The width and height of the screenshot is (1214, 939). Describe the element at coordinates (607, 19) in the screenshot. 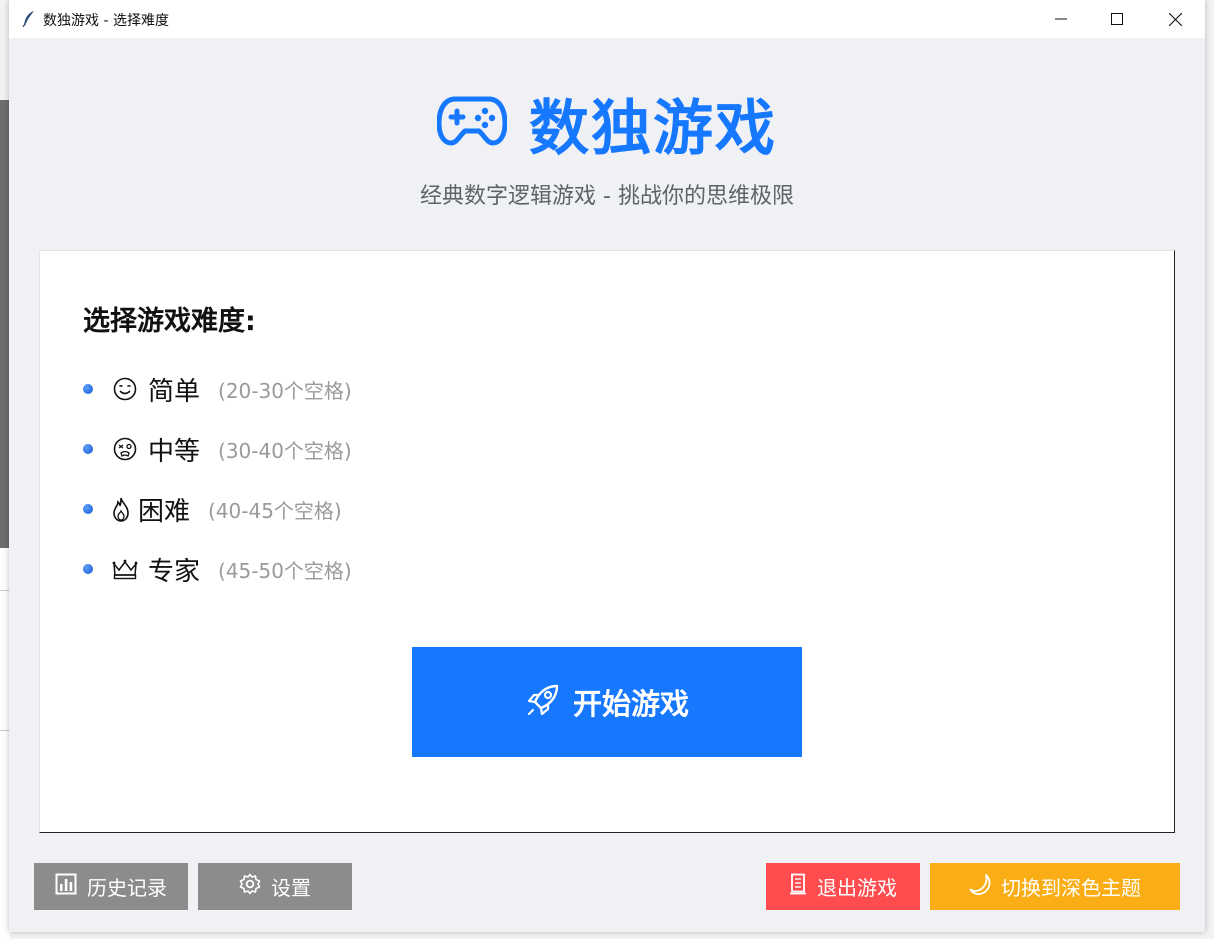

I see `title-bar: 数独游戏 - 选择难度` at that location.